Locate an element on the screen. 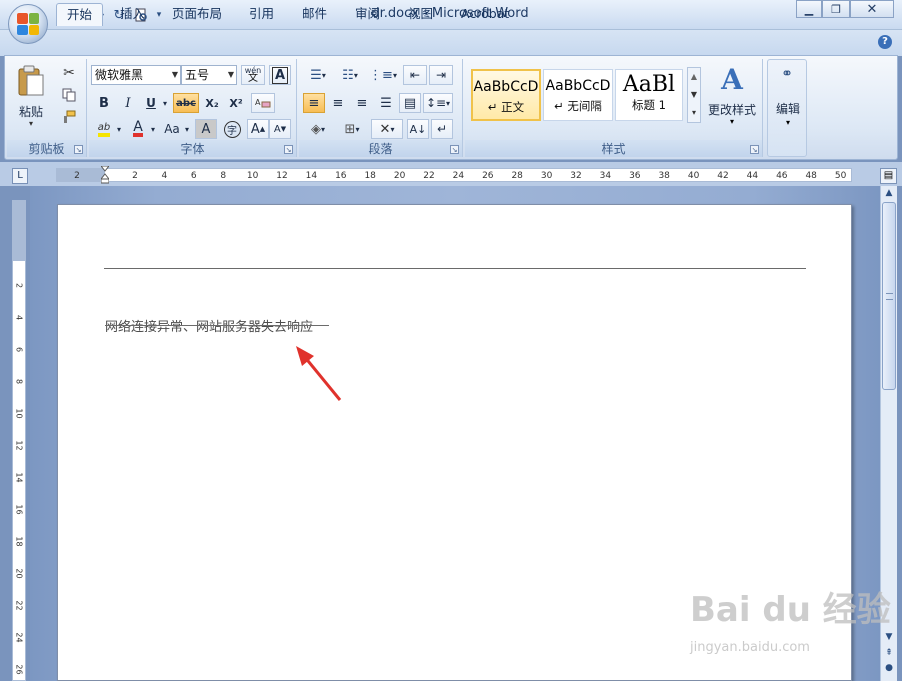 The height and width of the screenshot is (681, 902). highlight-dropdown-icon: ▾ is located at coordinates (119, 129).